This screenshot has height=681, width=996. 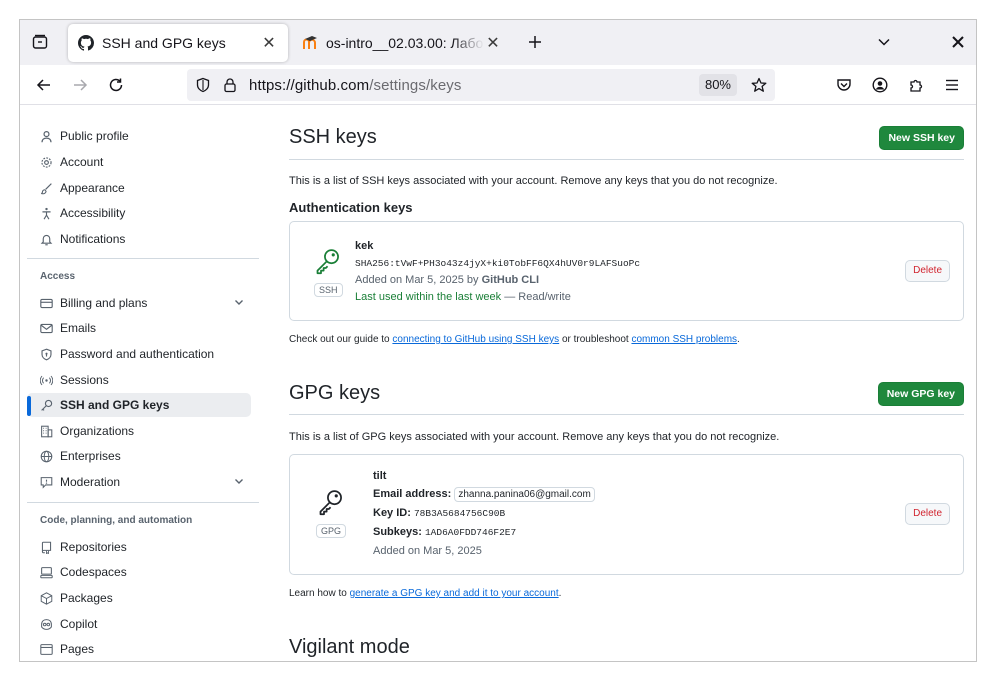 I want to click on sidebar-item-organizations: Organizations, so click(x=139, y=431).